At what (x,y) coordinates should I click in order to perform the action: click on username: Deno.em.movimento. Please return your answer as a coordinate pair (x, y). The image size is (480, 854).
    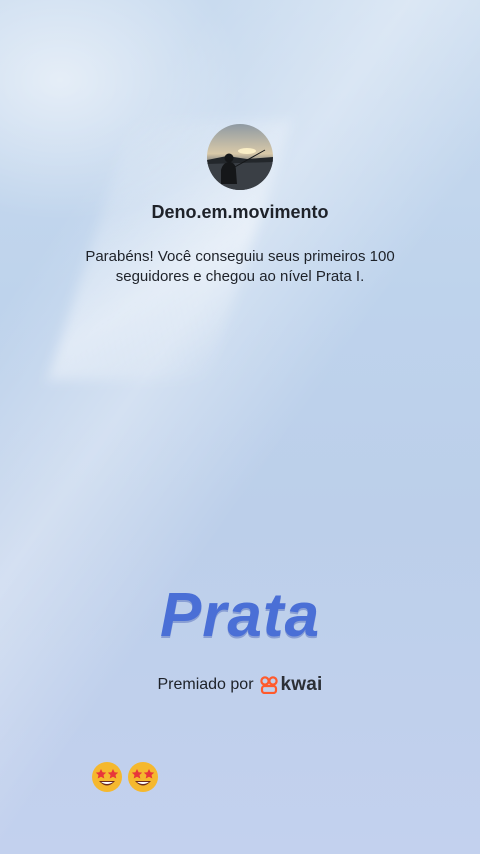
    Looking at the image, I should click on (240, 212).